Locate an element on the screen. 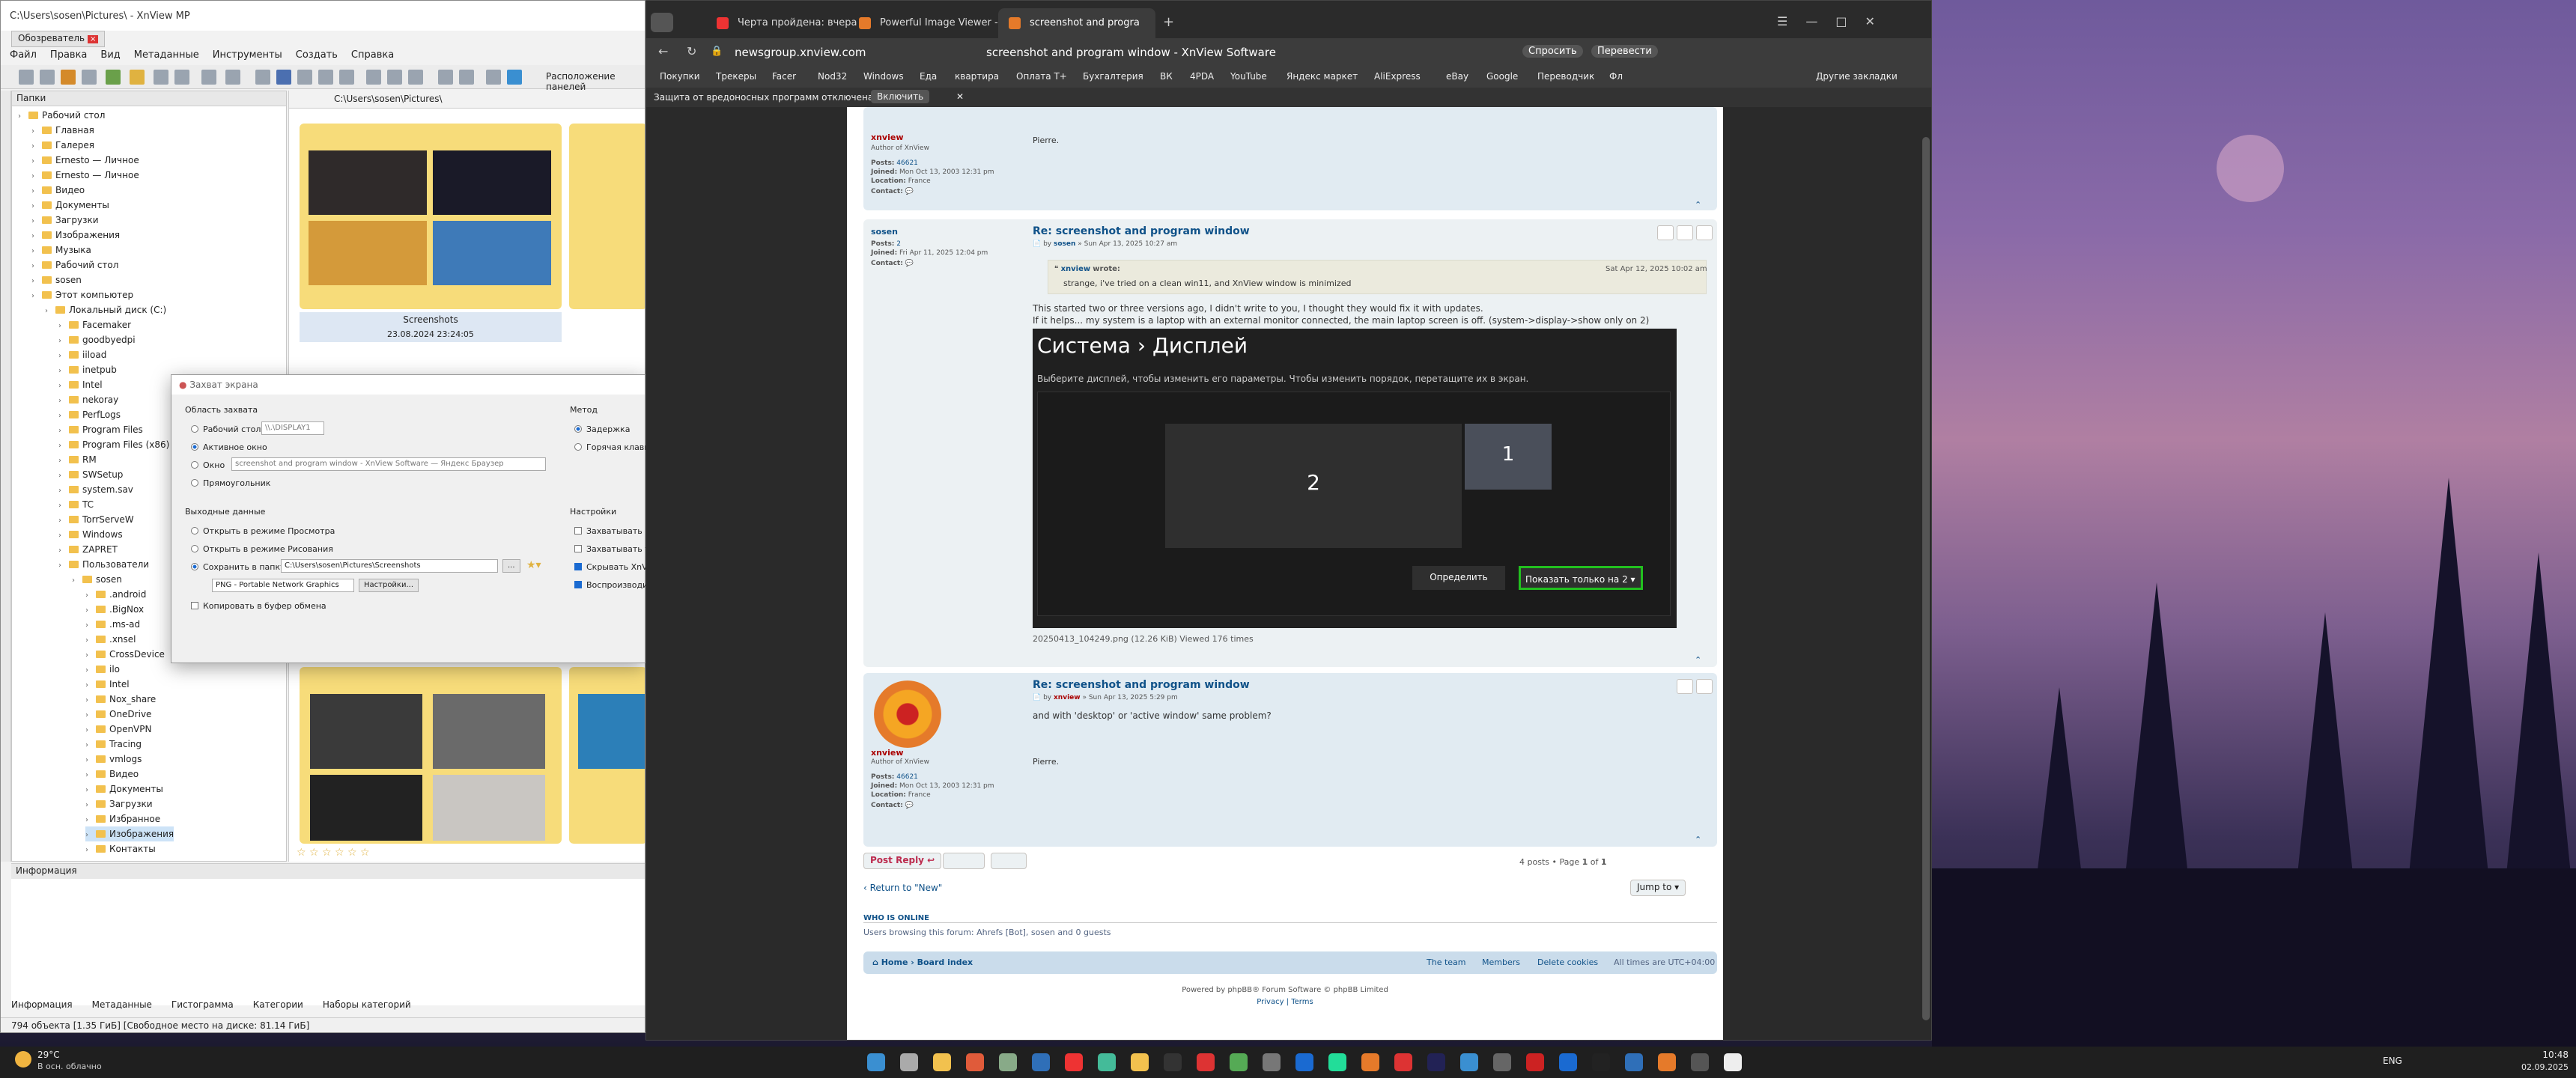 This screenshot has width=2576, height=1078. tree-item: › Контакты is located at coordinates (120, 848).